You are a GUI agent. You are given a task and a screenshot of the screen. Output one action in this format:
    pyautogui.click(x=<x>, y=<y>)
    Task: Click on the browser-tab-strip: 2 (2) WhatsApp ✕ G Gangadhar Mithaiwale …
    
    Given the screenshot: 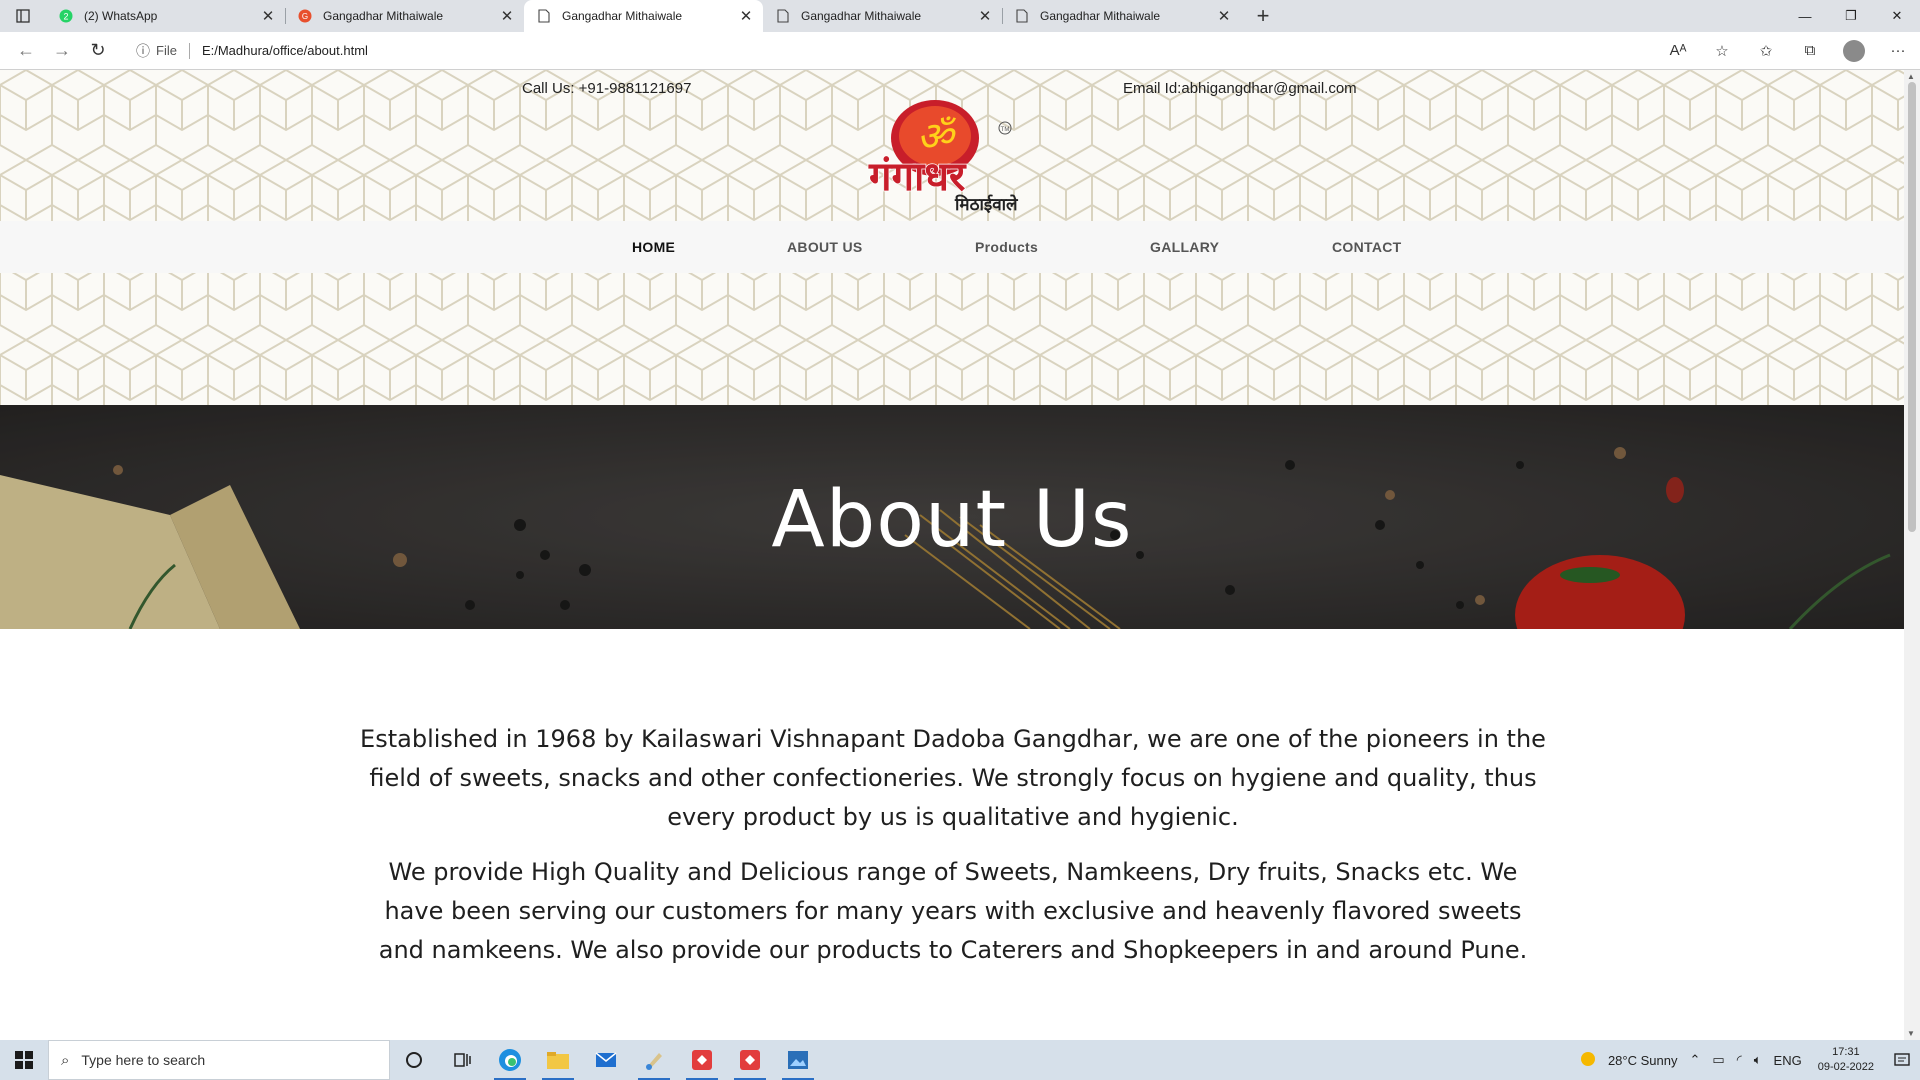 What is the action you would take?
    pyautogui.click(x=960, y=16)
    